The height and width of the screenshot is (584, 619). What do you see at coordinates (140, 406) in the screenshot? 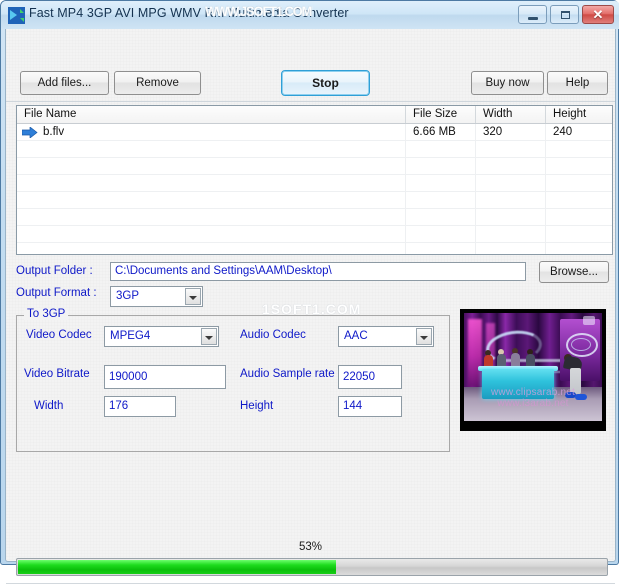
I see `width-input: 176` at bounding box center [140, 406].